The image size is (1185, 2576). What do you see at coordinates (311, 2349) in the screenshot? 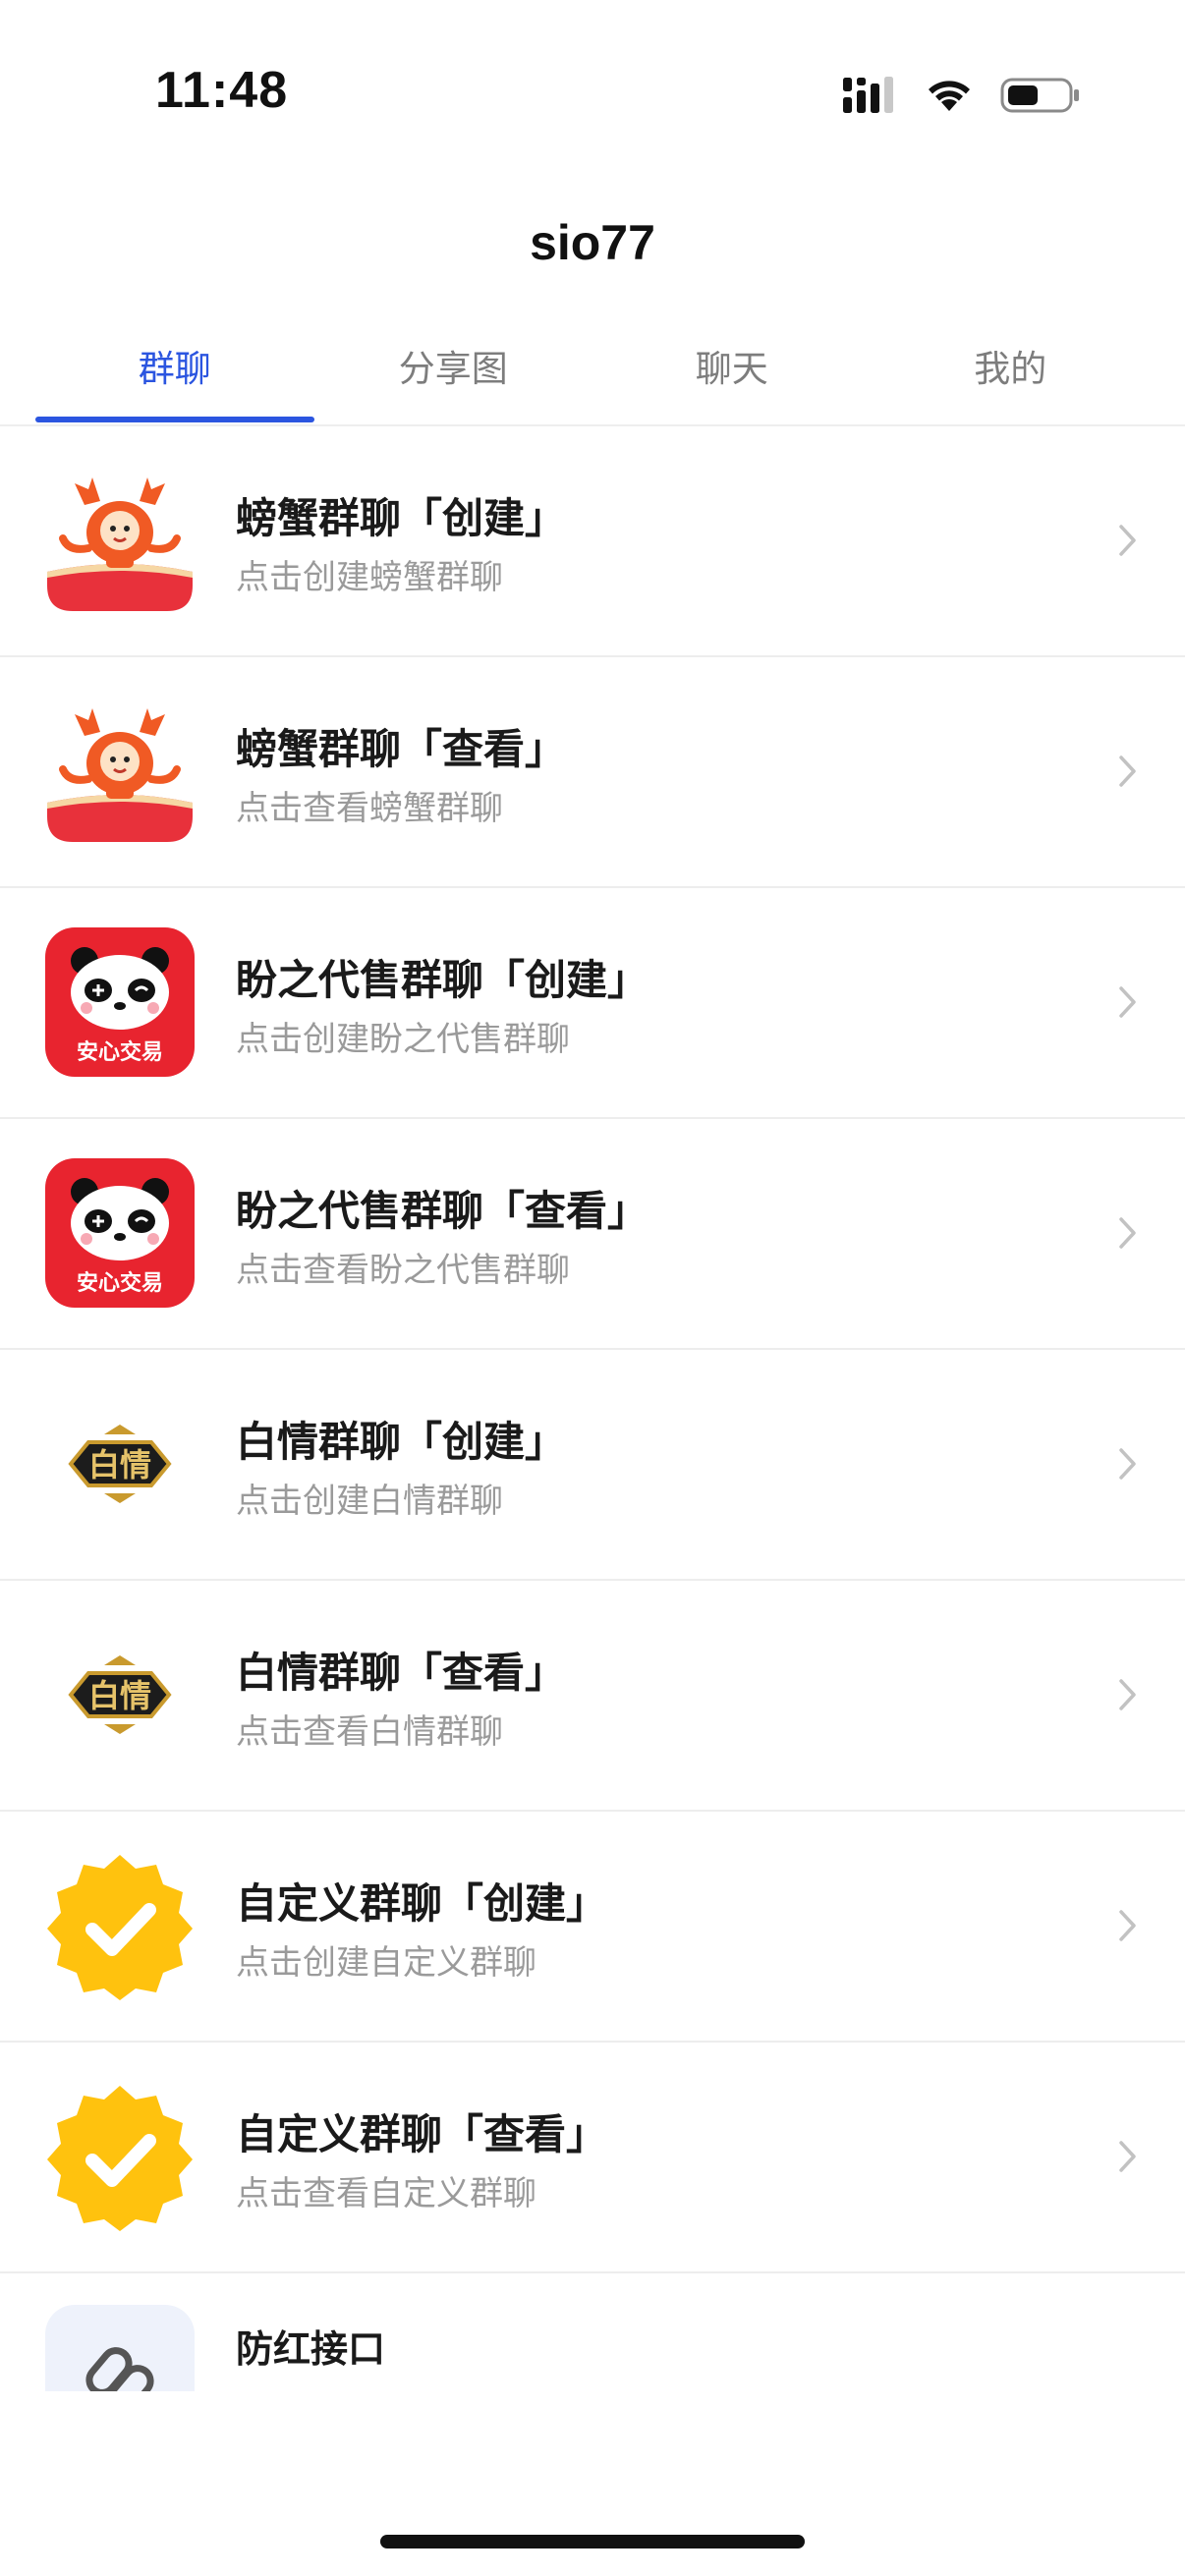
I see `section-title: 防红接口` at bounding box center [311, 2349].